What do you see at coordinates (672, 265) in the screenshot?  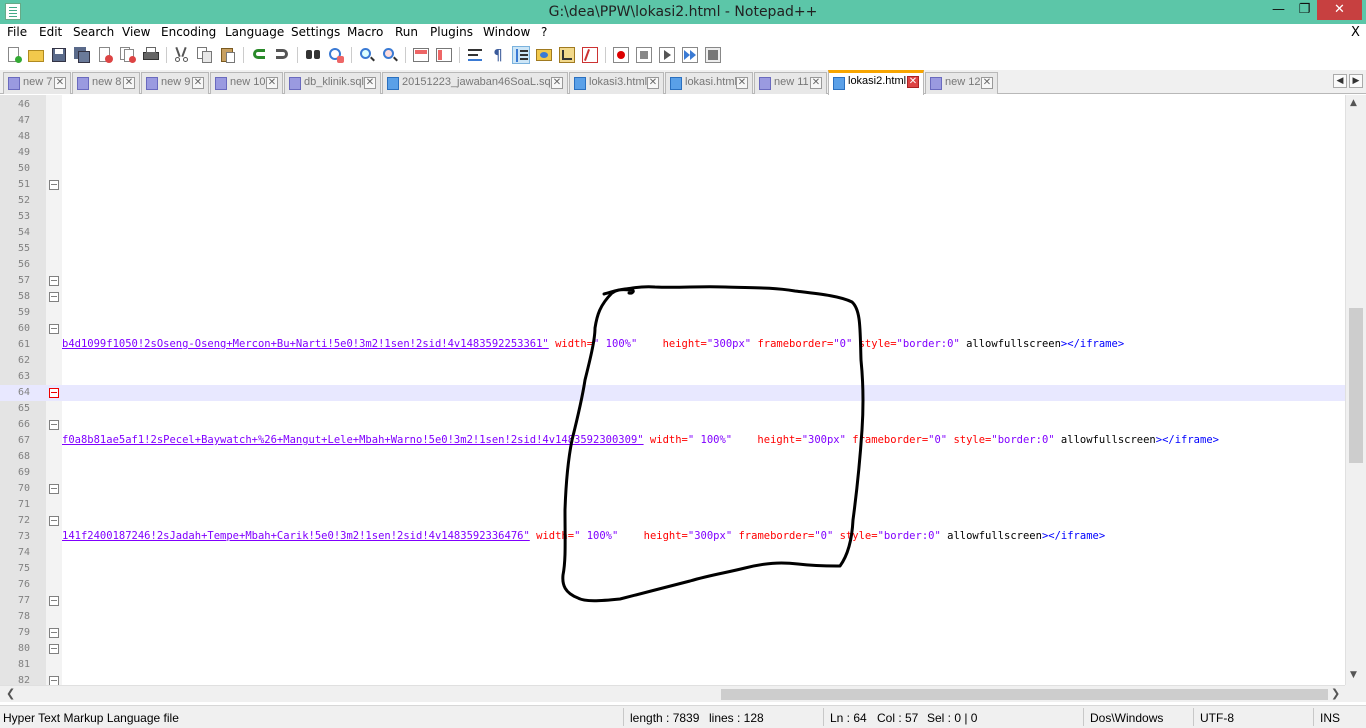 I see `editor-line: 56` at bounding box center [672, 265].